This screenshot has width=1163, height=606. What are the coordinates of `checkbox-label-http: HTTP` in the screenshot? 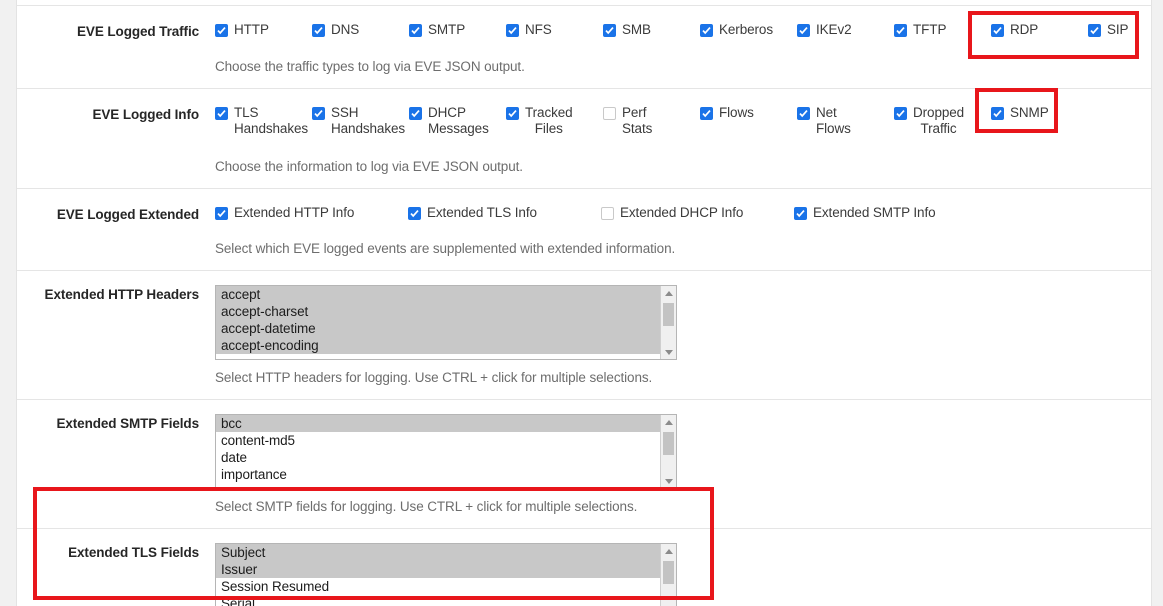 It's located at (251, 29).